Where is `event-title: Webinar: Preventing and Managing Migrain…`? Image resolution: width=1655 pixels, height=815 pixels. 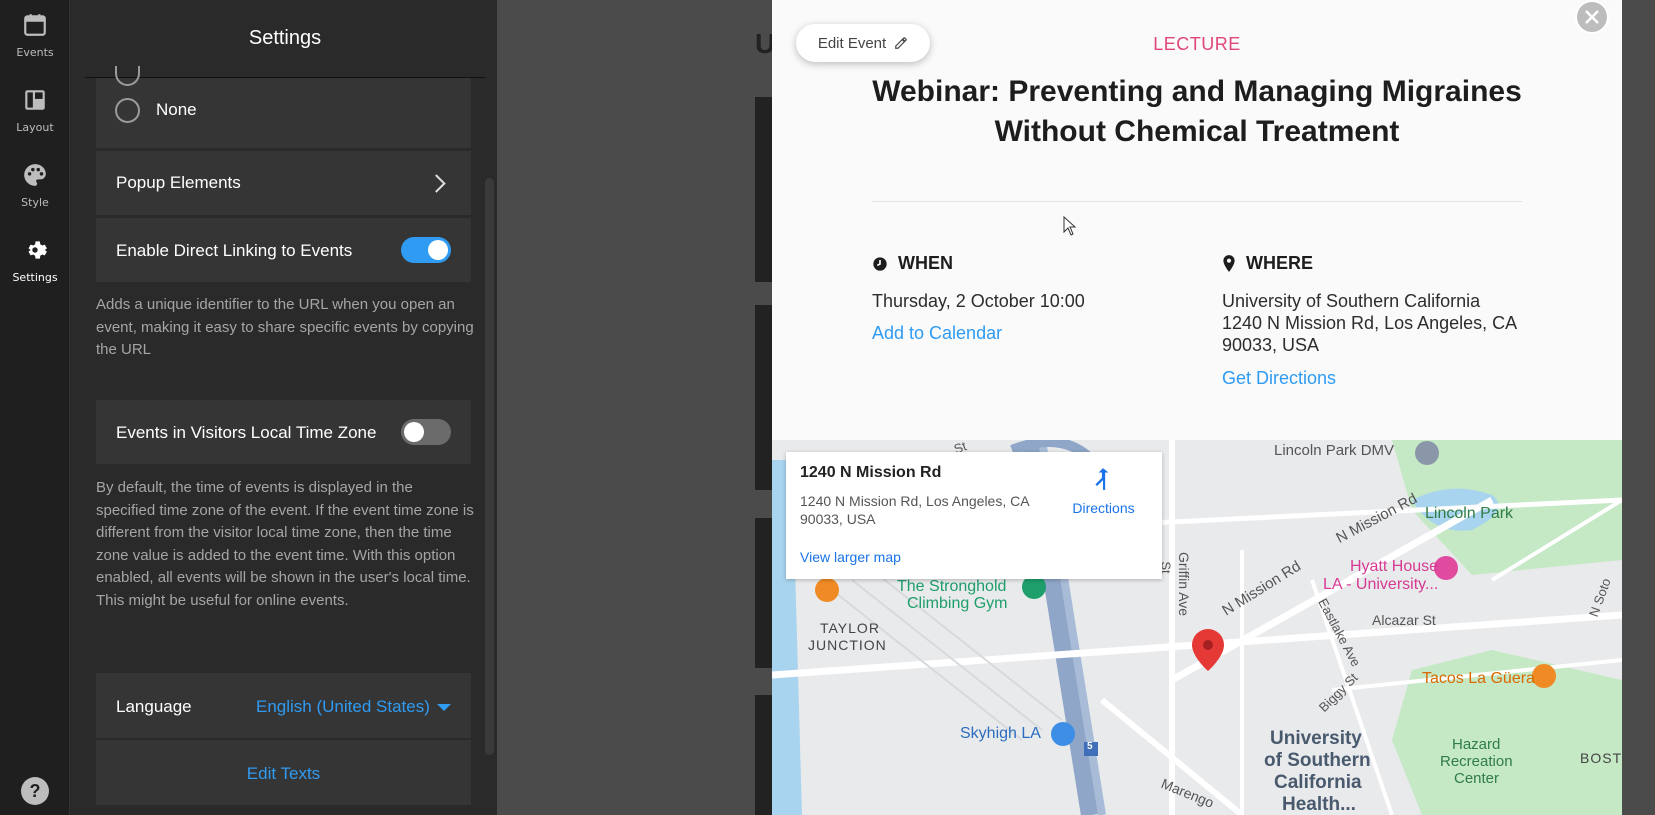 event-title: Webinar: Preventing and Managing Migrain… is located at coordinates (1197, 111).